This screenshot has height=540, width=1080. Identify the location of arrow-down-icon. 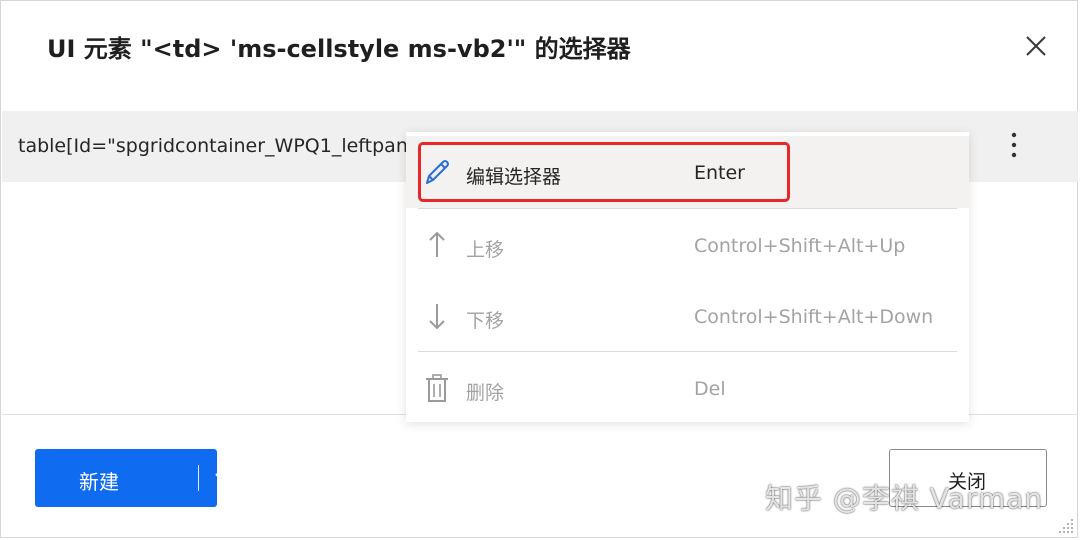
(437, 316).